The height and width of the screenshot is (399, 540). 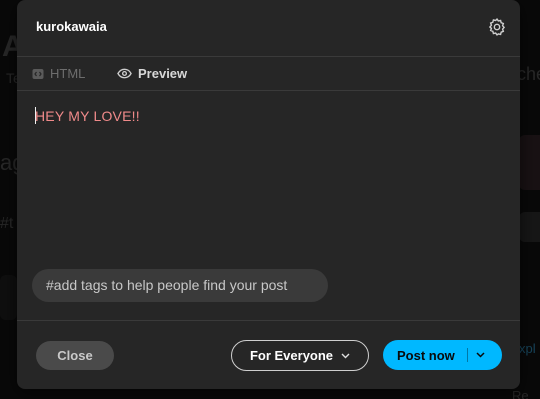 I want to click on post-content-editor: HEY MY LOVE!!, so click(x=87, y=116).